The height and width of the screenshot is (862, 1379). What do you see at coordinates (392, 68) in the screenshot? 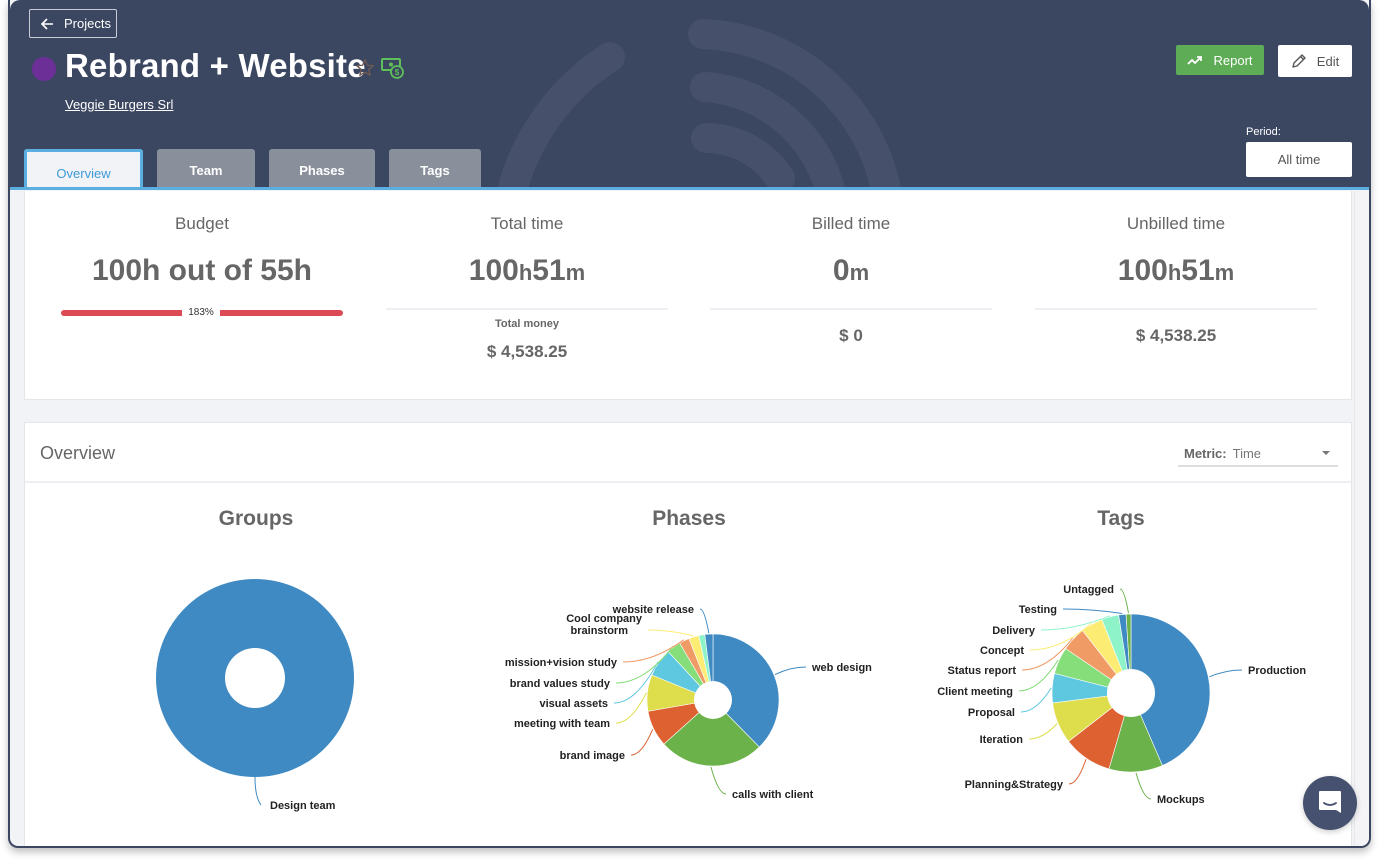
I see `billable-money-icon: $` at bounding box center [392, 68].